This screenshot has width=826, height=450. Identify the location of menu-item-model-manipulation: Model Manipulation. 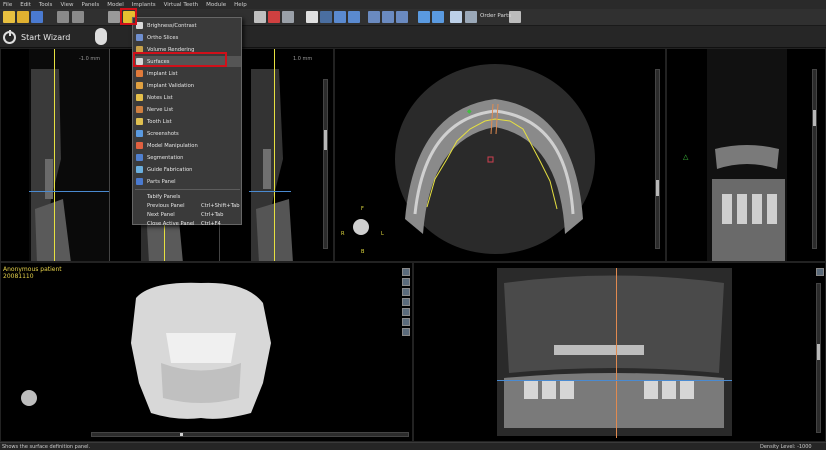
(187, 145).